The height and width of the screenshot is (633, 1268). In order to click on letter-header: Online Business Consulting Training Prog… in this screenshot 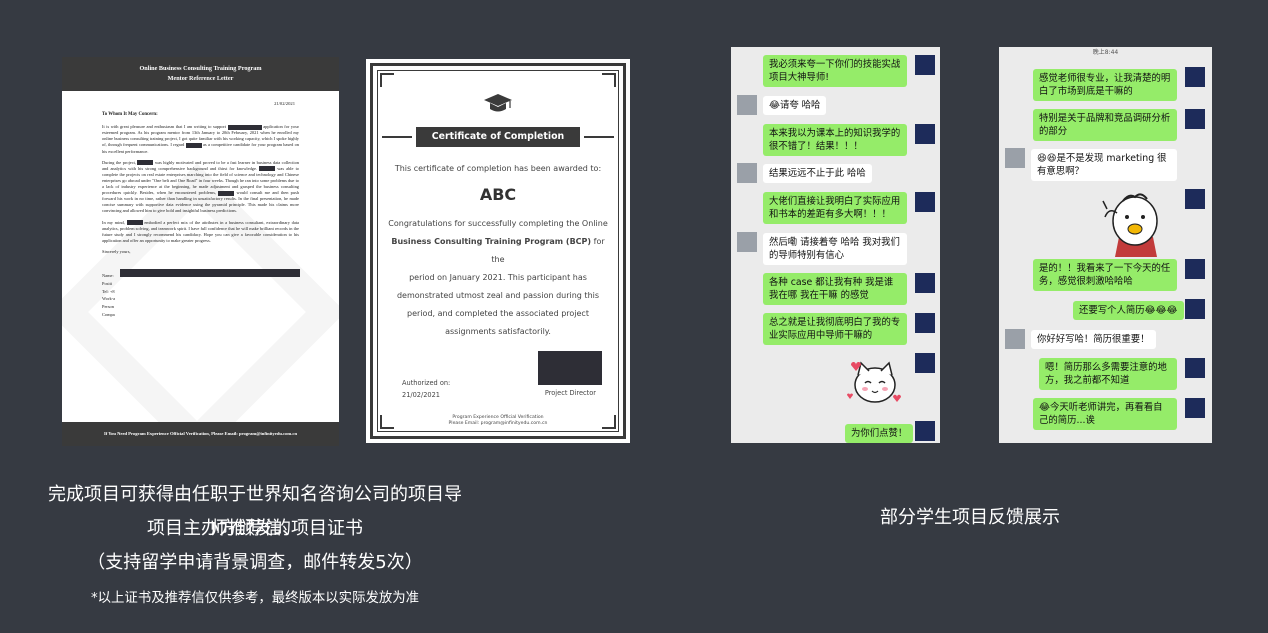, I will do `click(200, 74)`.